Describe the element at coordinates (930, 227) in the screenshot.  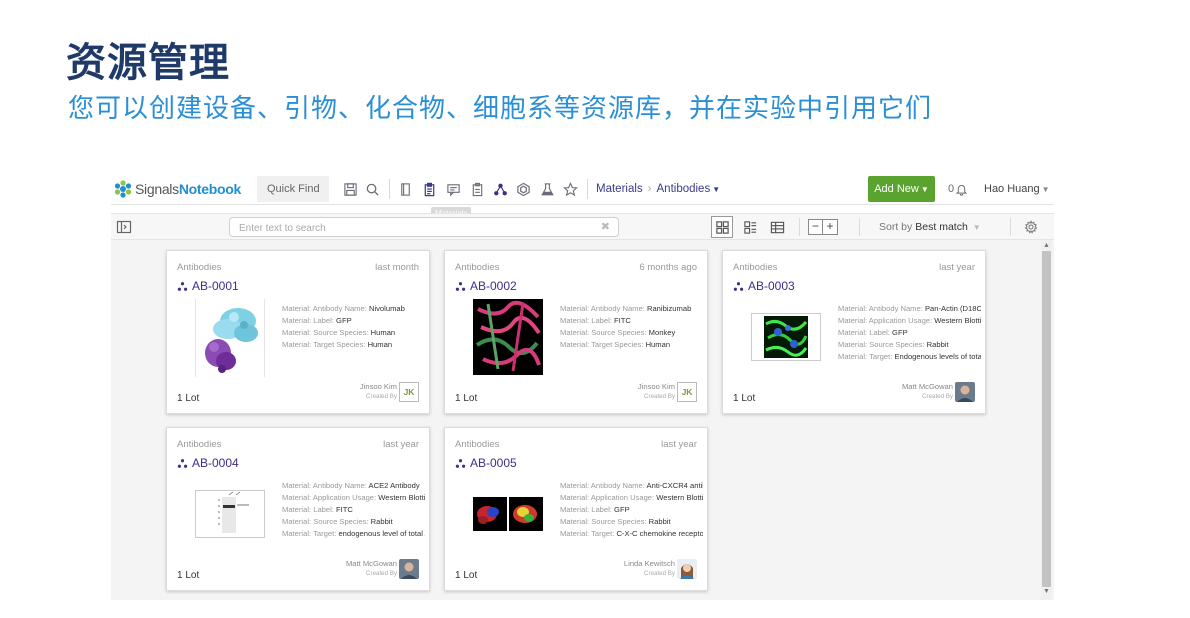
I see `sort-dropdown: Sort by Best match ▼` at that location.